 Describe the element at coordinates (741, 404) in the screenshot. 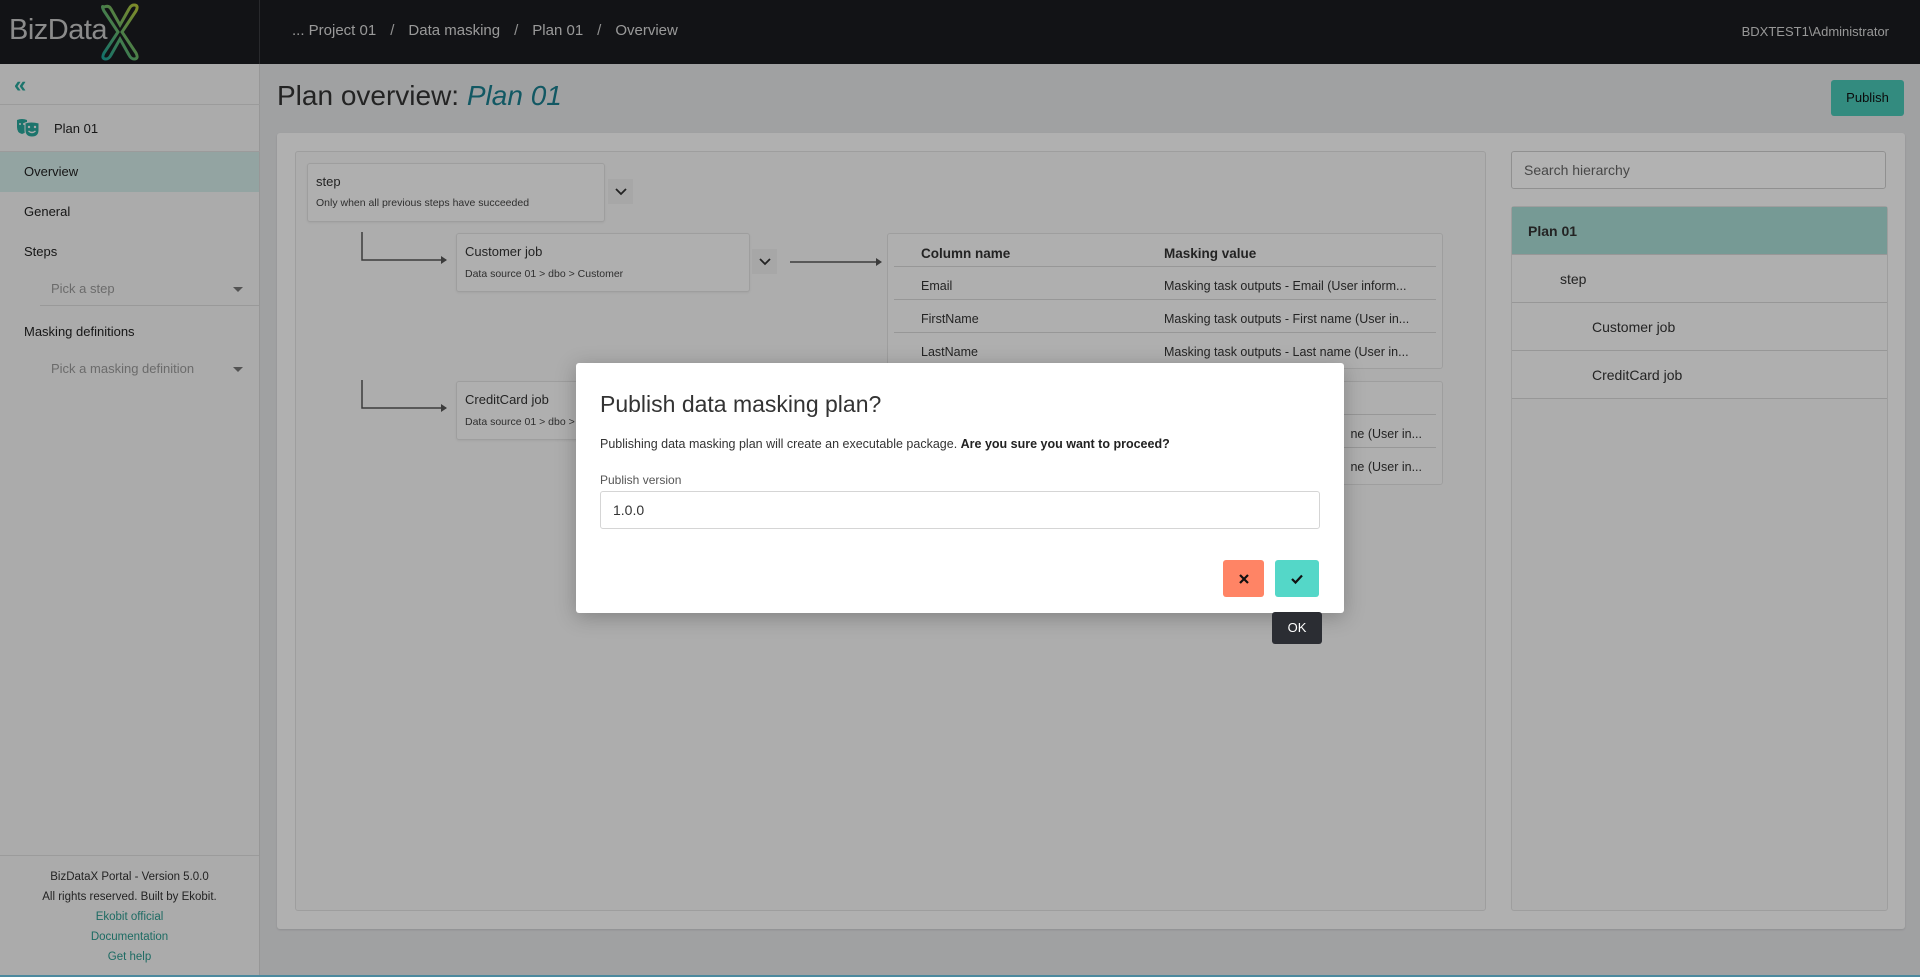

I see `dialog-title: Publish data masking plan?` at that location.